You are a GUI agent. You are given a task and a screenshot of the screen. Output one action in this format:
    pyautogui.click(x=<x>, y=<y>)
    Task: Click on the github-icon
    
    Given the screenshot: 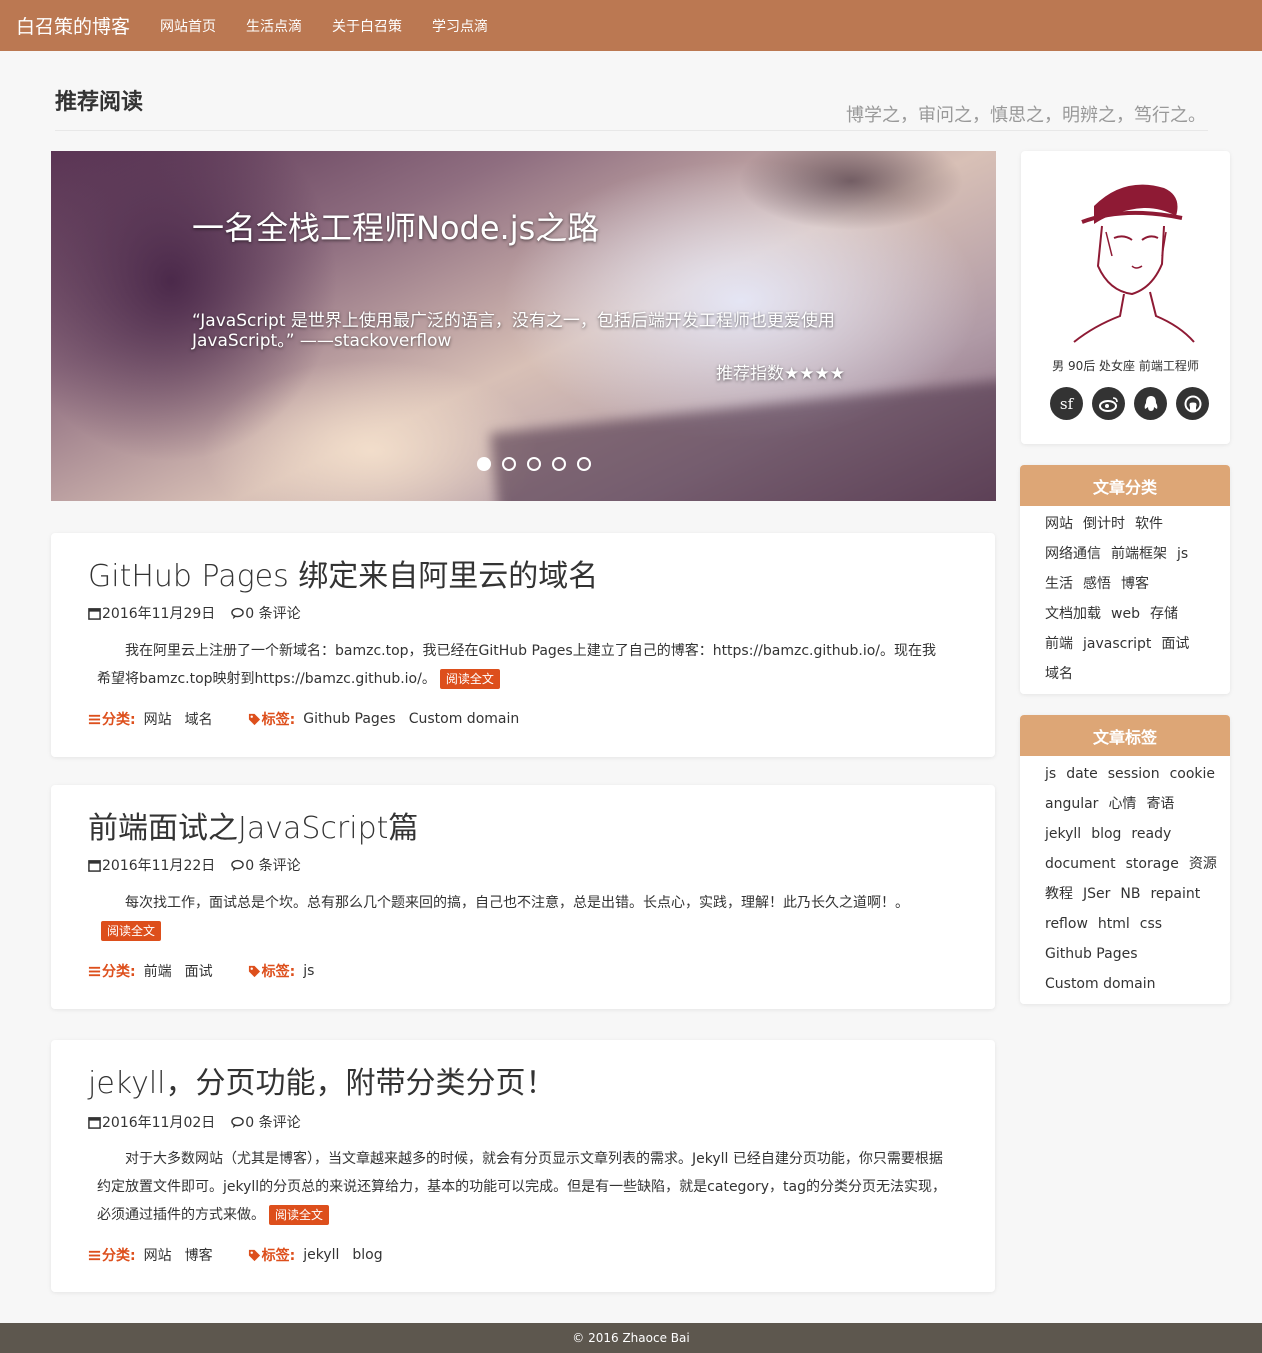 What is the action you would take?
    pyautogui.click(x=1192, y=403)
    